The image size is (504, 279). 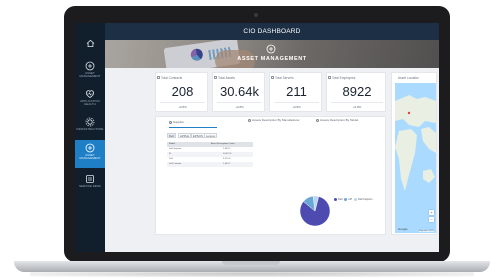 What do you see at coordinates (175, 164) in the screenshot?
I see `table-cell: Dell Latitude` at bounding box center [175, 164].